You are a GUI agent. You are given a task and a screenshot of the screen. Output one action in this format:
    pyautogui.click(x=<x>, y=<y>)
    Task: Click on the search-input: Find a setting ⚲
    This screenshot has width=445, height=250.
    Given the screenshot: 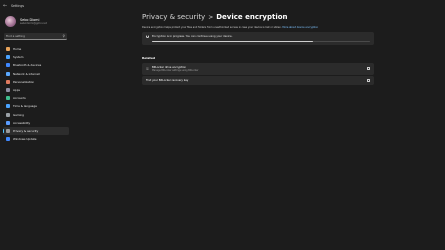 What is the action you would take?
    pyautogui.click(x=35, y=36)
    